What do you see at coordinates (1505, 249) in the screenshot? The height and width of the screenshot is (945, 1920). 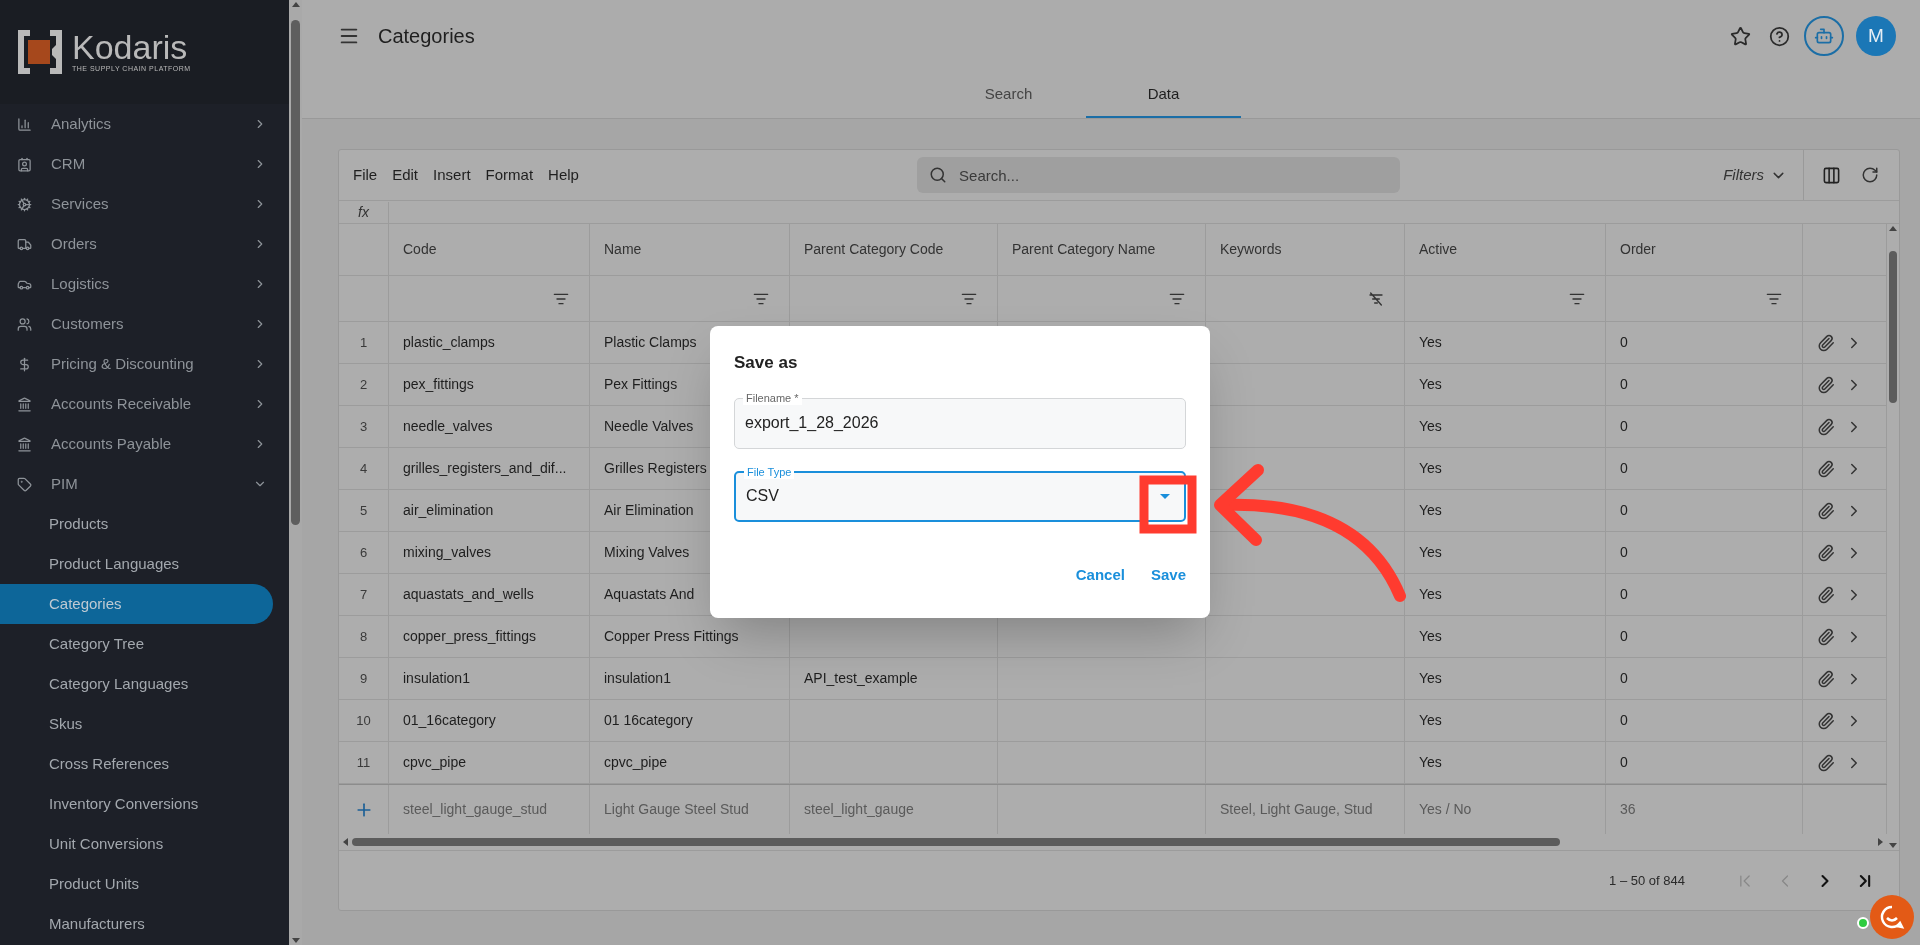 I see `column-header: Active` at bounding box center [1505, 249].